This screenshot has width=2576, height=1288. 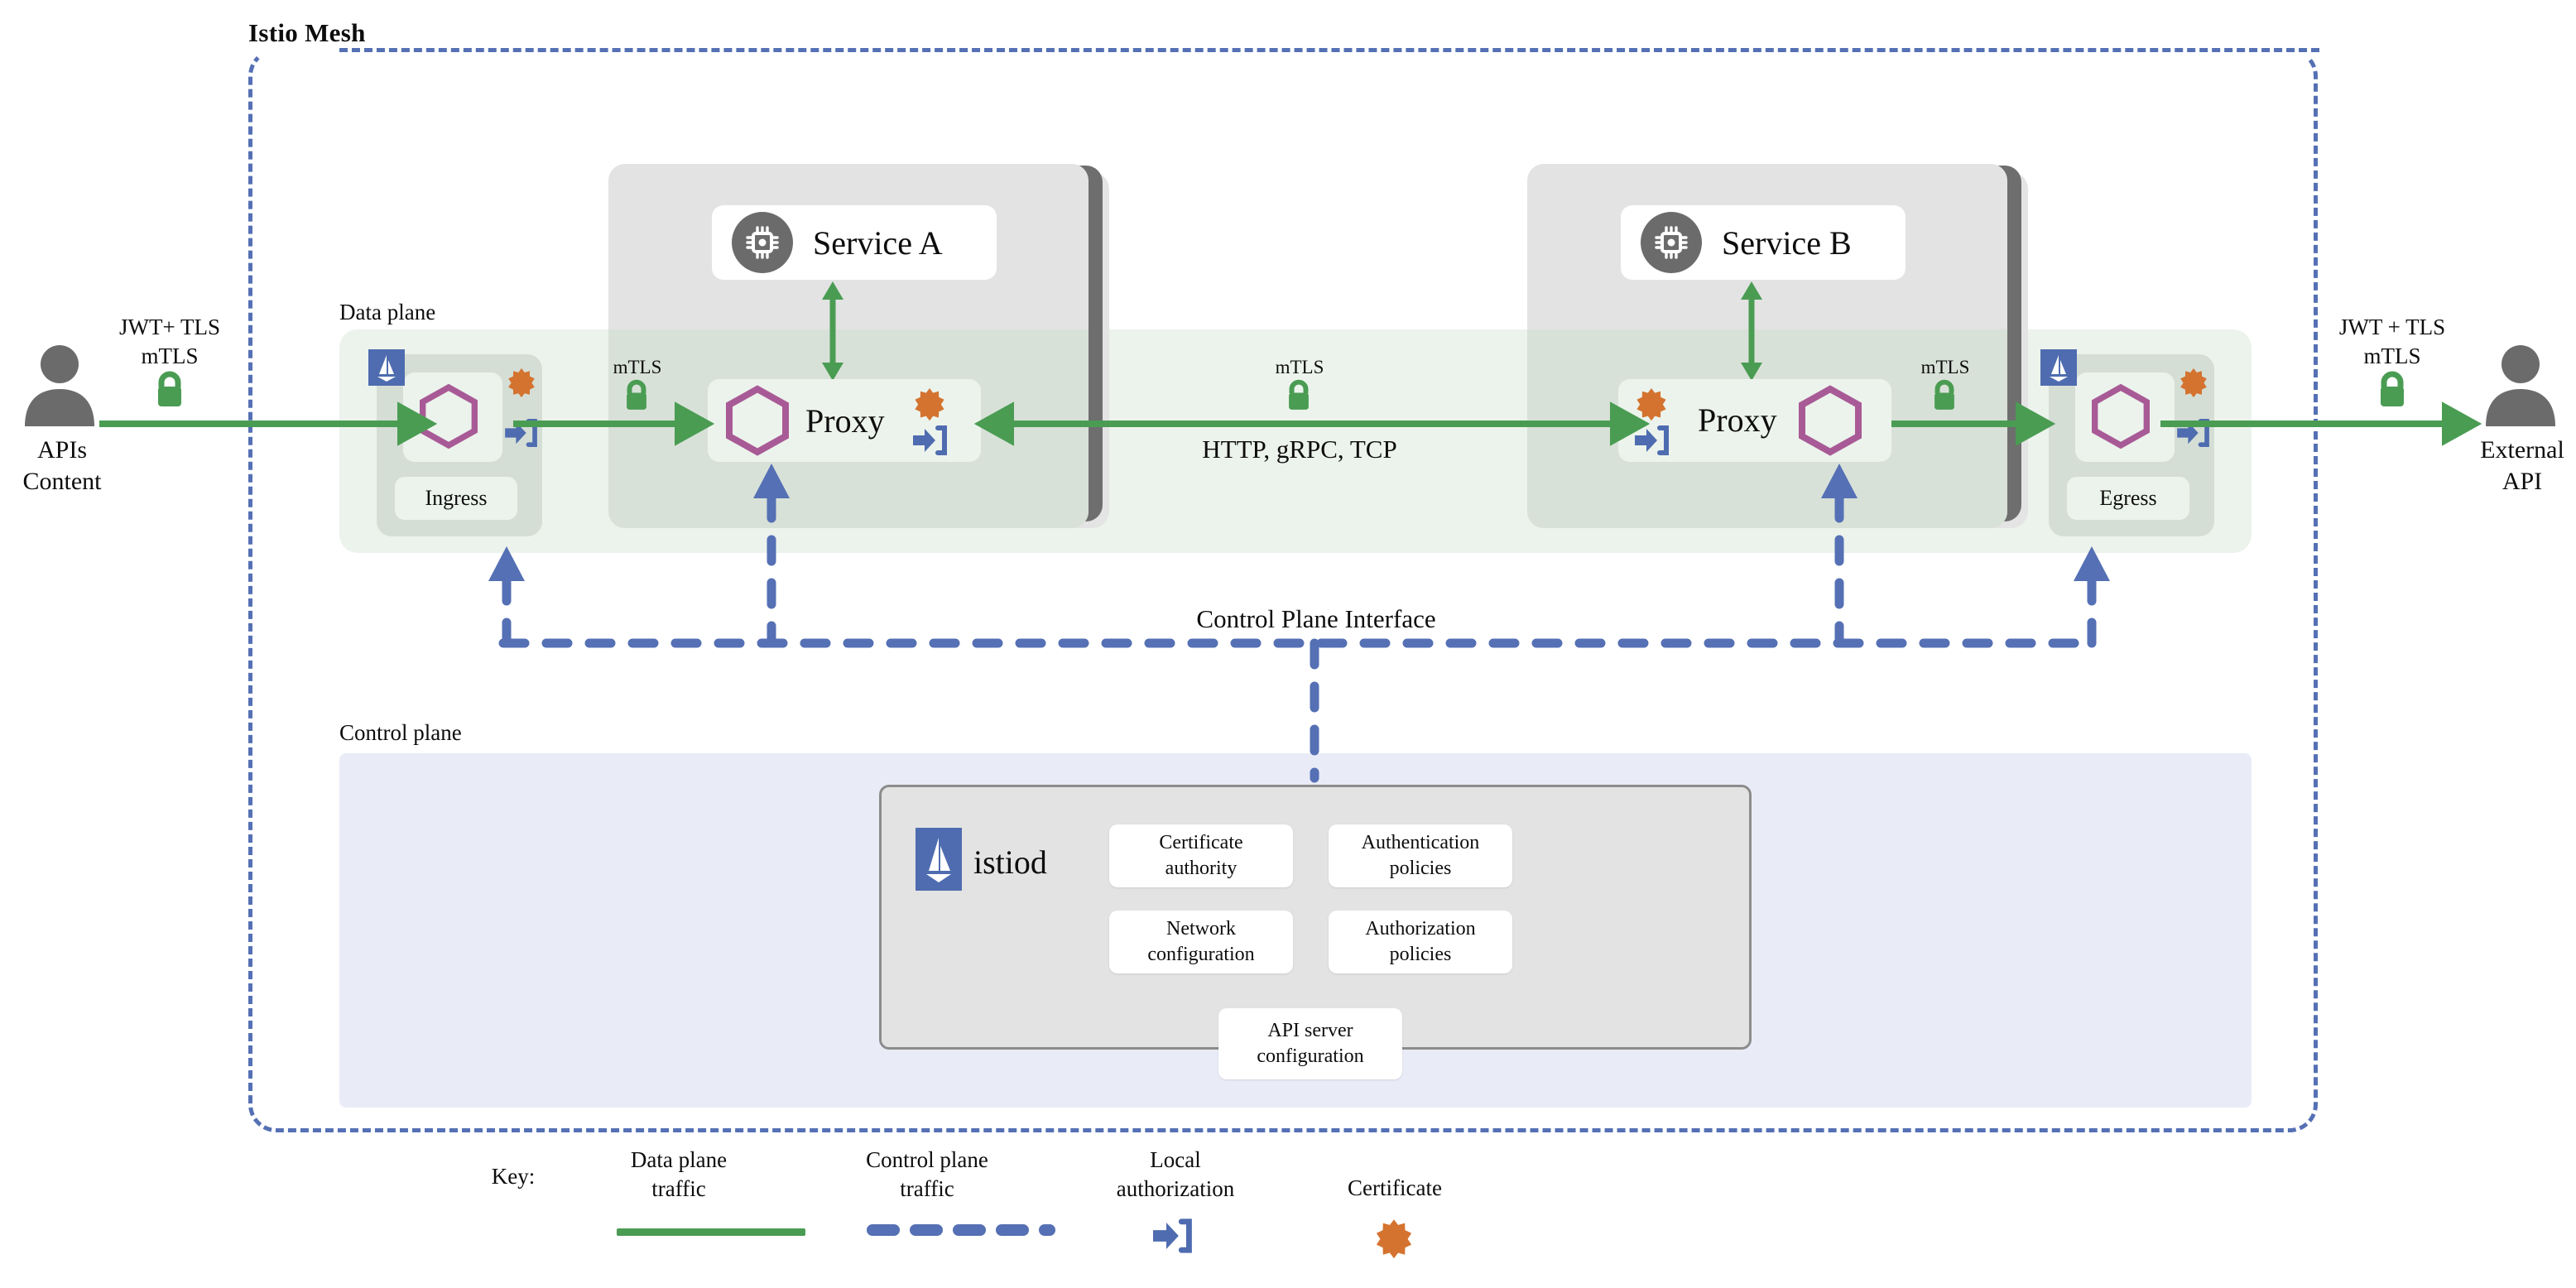 What do you see at coordinates (513, 1176) in the screenshot?
I see `legend-title: Key:` at bounding box center [513, 1176].